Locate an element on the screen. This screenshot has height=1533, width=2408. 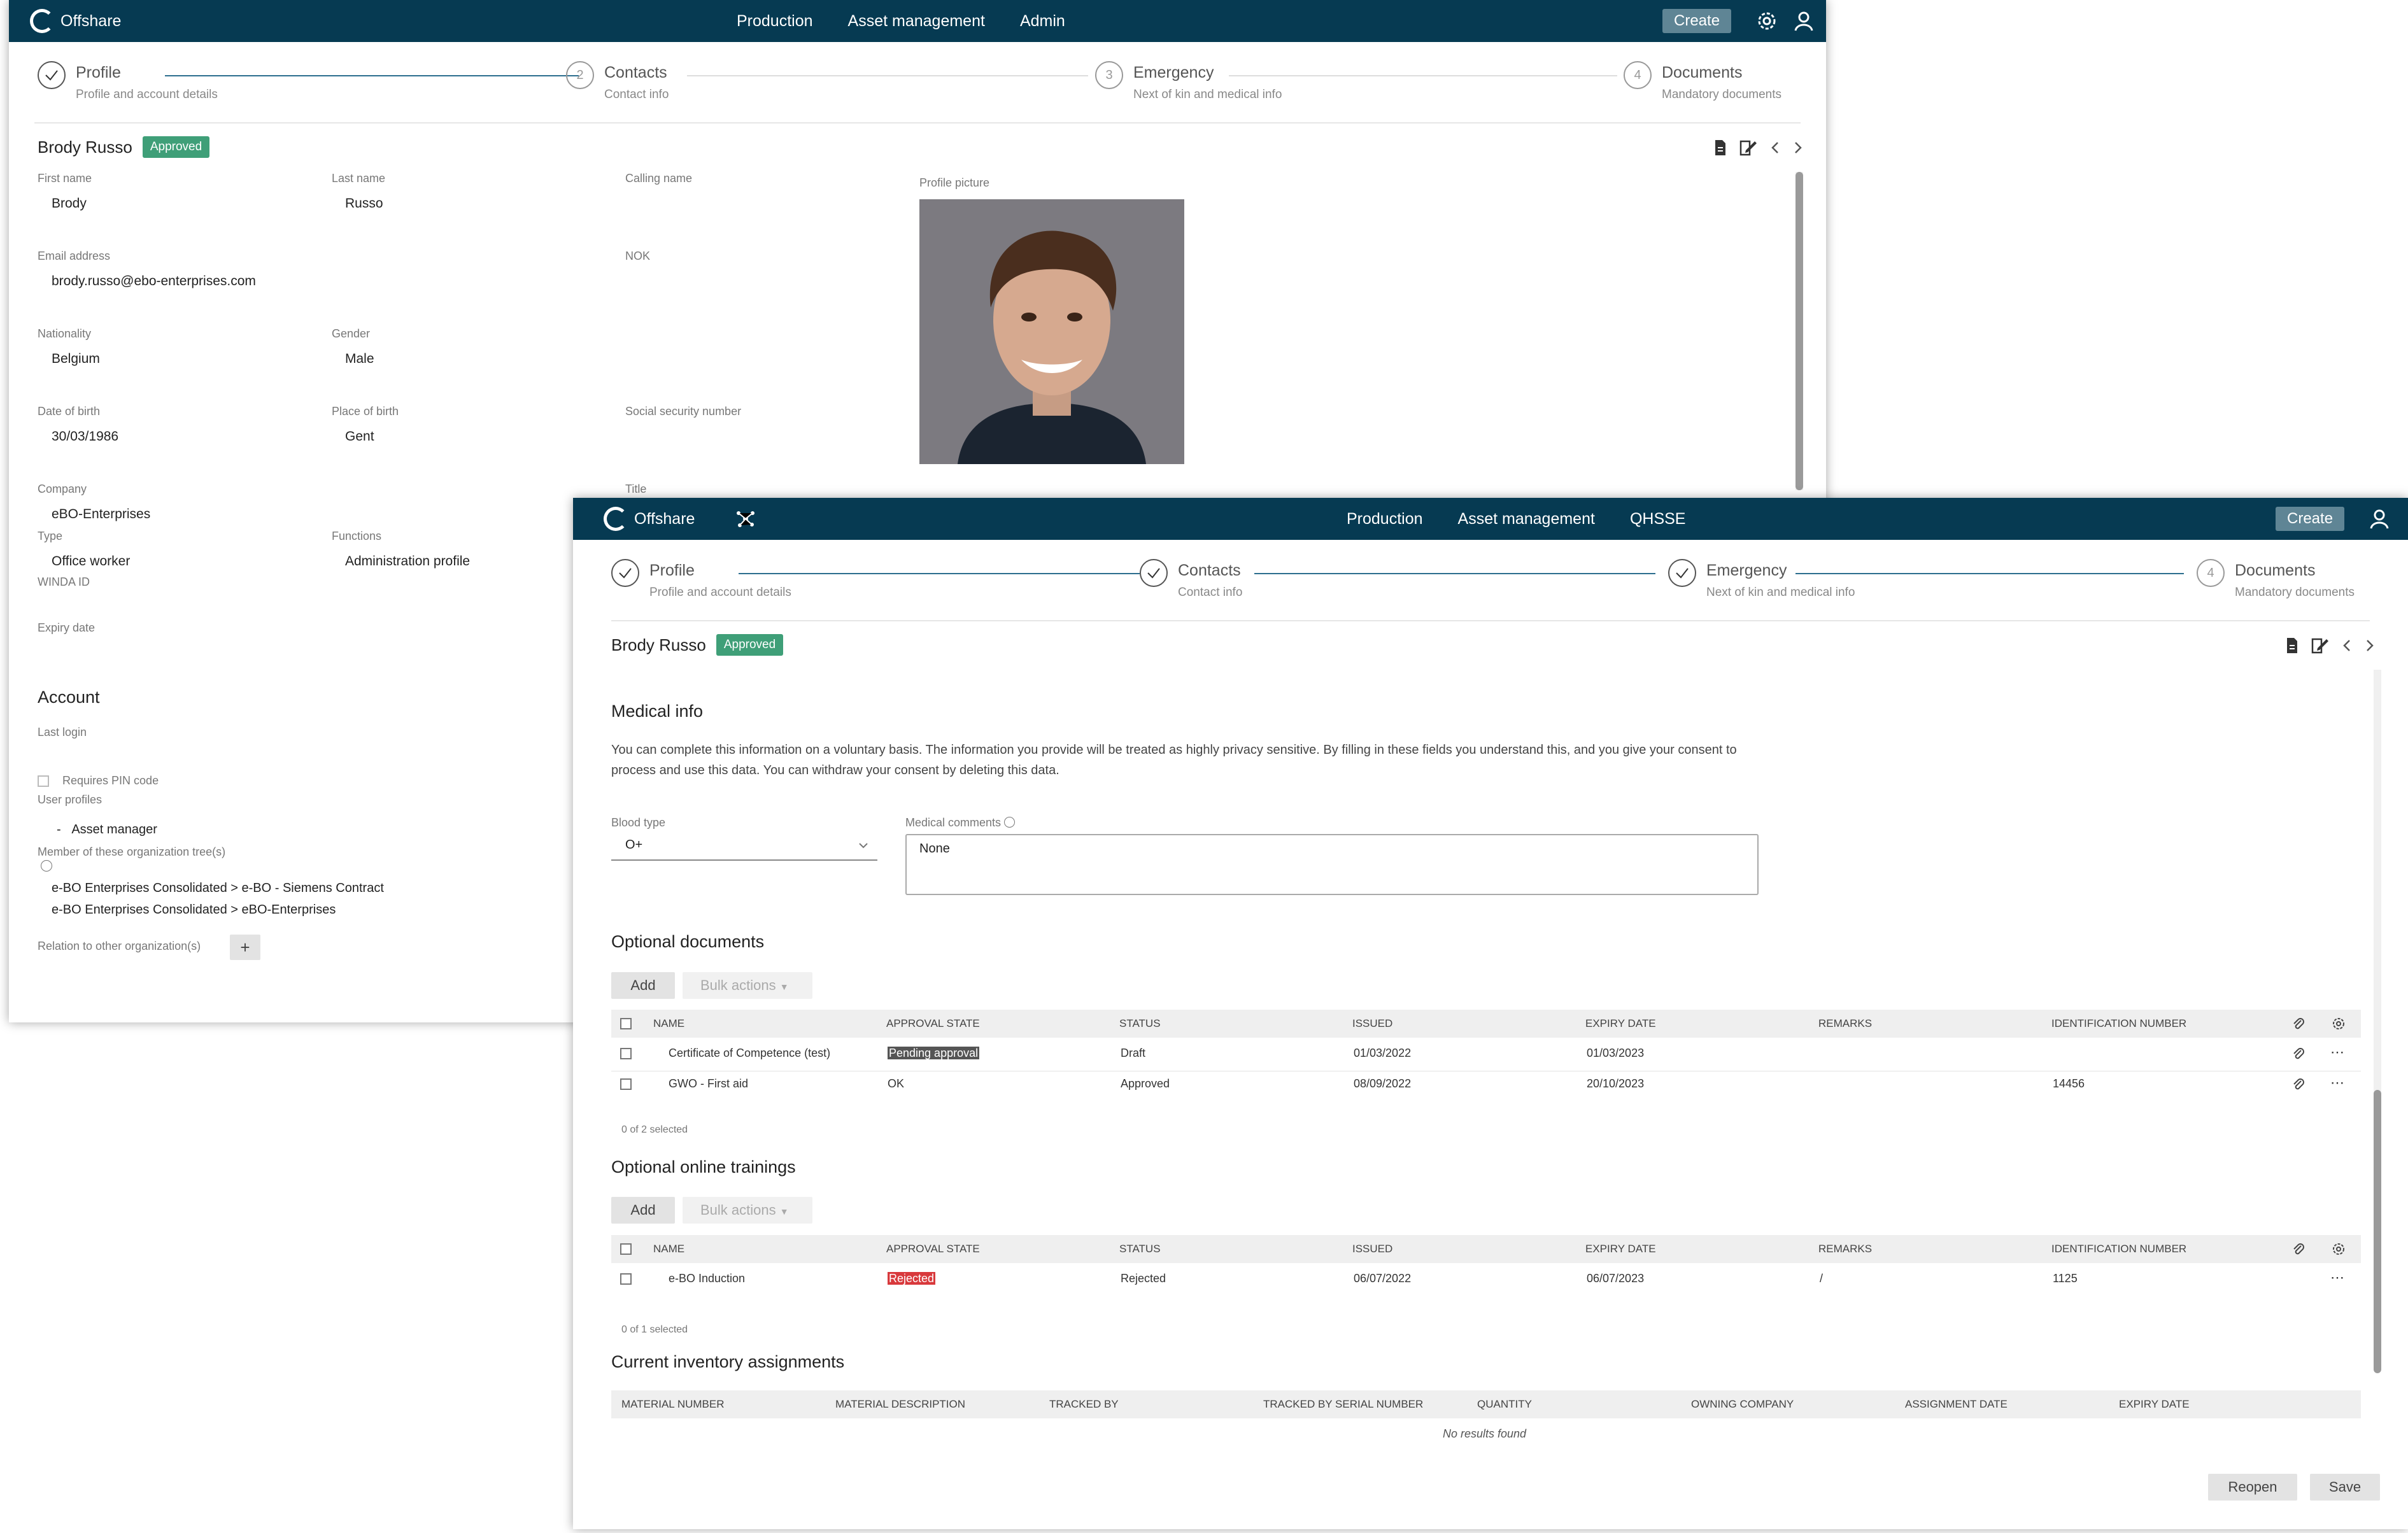
user-profile-item: - Asset manager is located at coordinates (107, 830).